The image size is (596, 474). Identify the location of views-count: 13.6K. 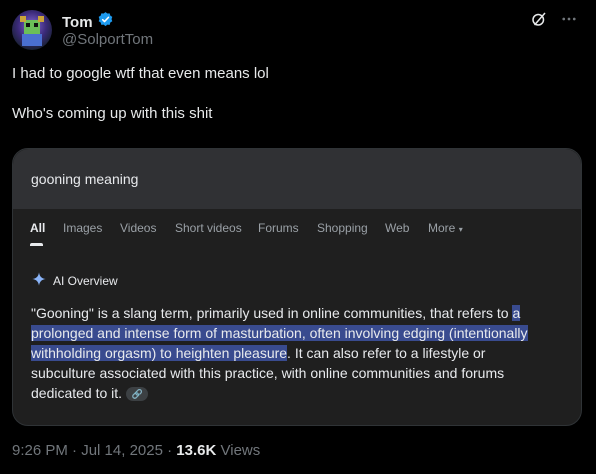
(196, 450).